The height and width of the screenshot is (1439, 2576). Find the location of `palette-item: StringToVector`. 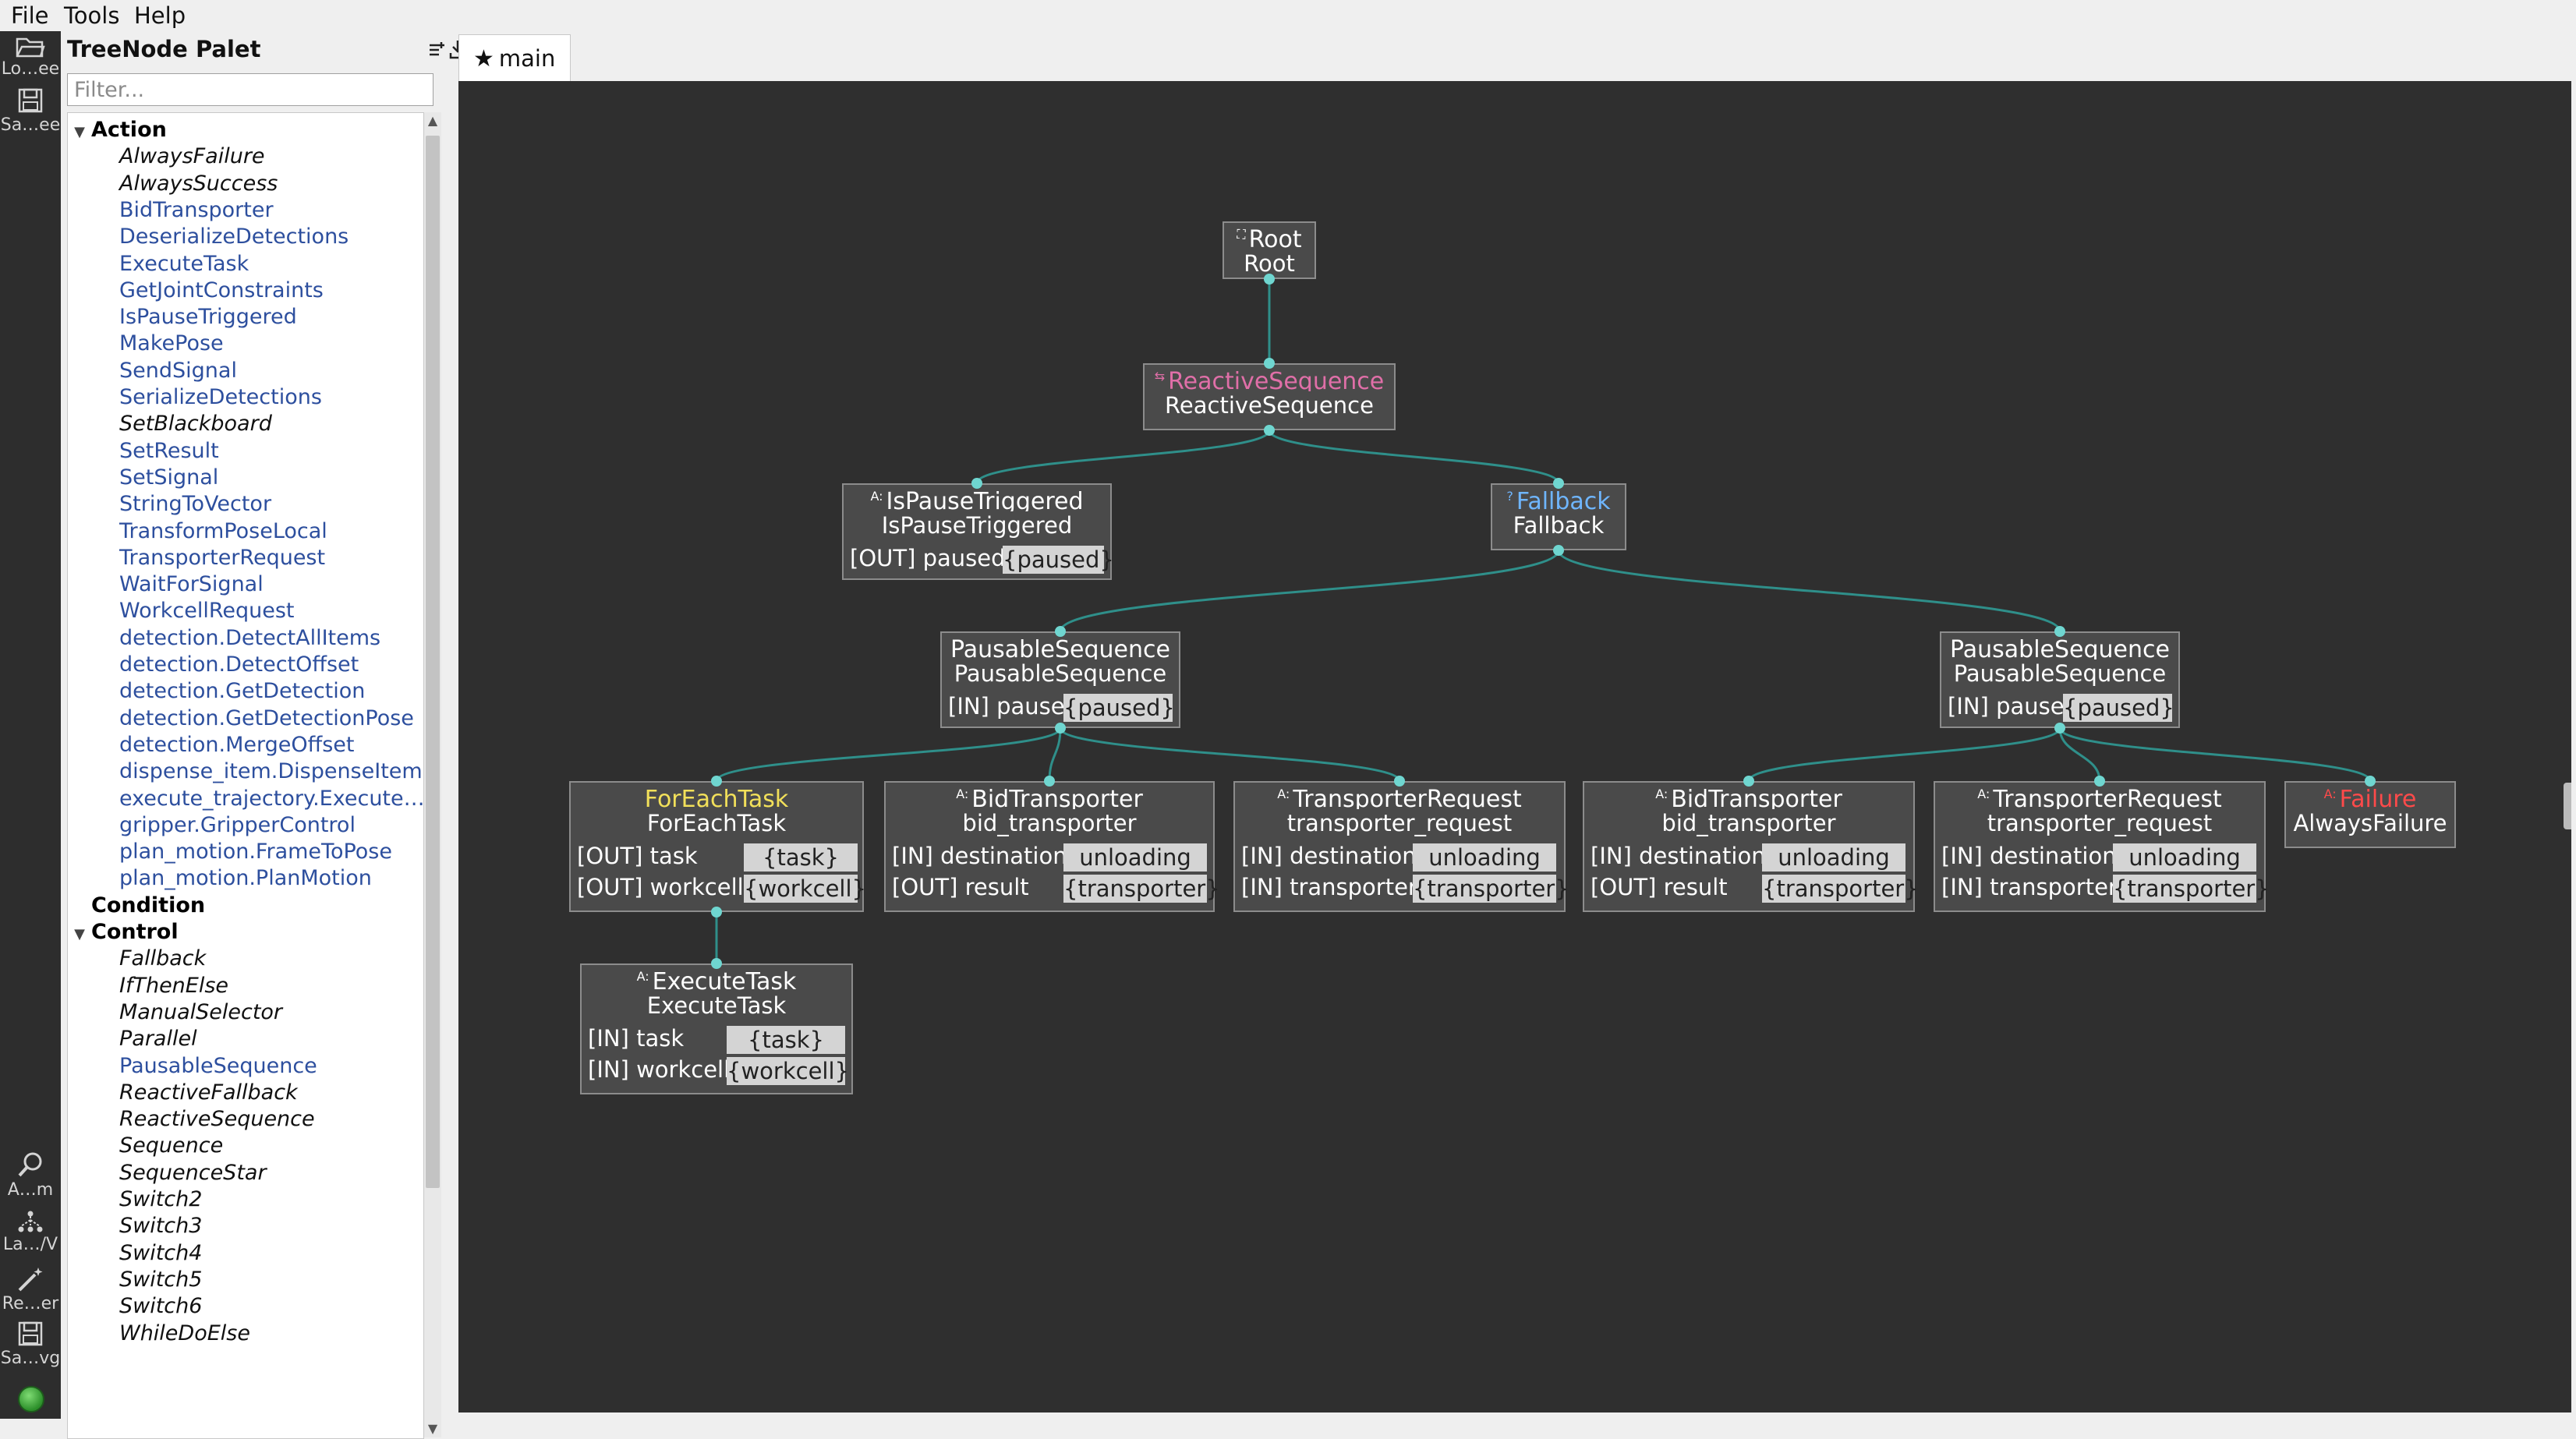

palette-item: StringToVector is located at coordinates (195, 504).